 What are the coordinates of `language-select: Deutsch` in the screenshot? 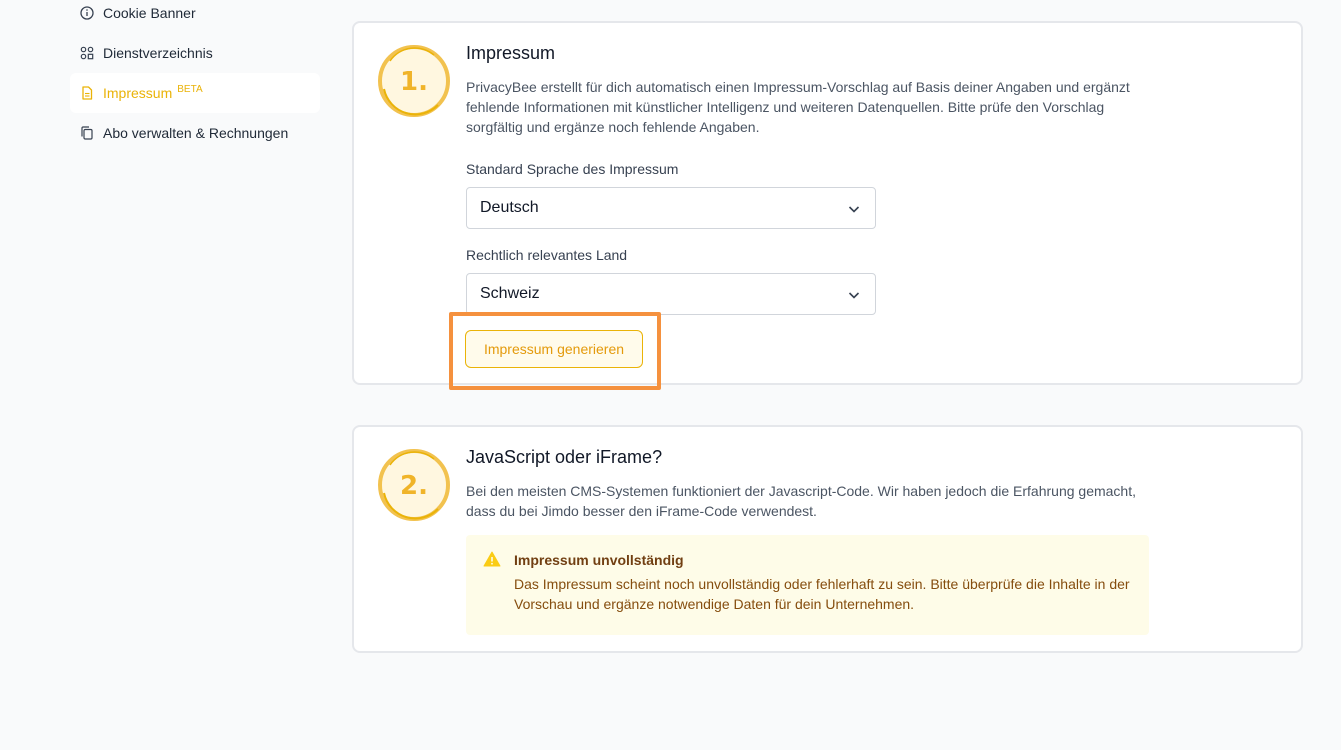 It's located at (671, 208).